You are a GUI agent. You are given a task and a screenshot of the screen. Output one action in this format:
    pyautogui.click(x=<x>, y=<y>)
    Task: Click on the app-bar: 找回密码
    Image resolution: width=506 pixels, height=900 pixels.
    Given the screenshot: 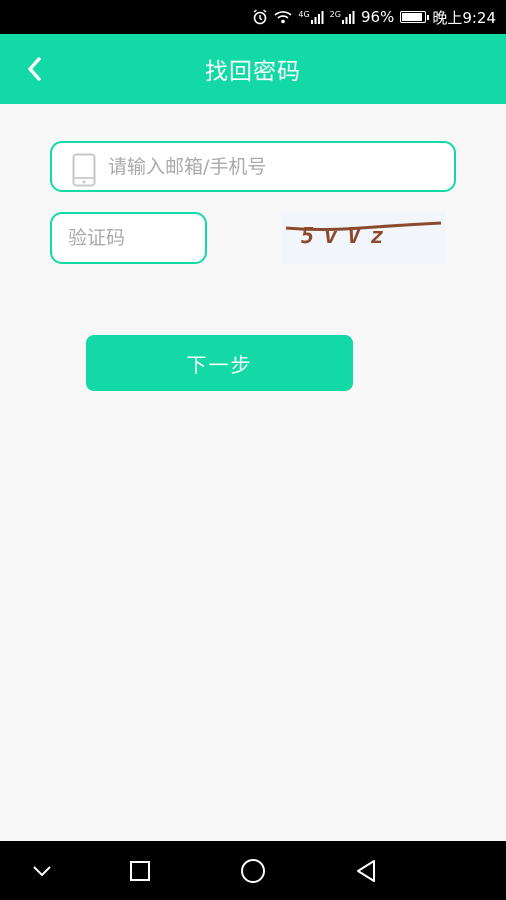 What is the action you would take?
    pyautogui.click(x=253, y=69)
    